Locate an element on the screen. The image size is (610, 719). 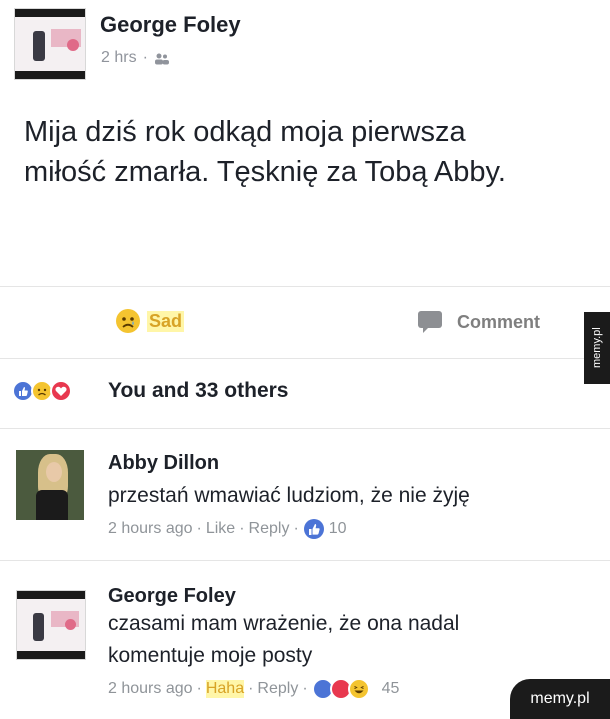
sad-label: Sad is located at coordinates (166, 321).